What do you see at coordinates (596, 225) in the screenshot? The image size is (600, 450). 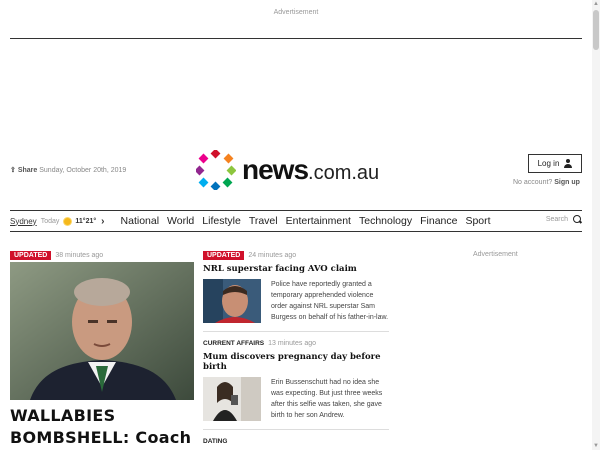 I see `vertical-scrollbar: ▲ ▼` at bounding box center [596, 225].